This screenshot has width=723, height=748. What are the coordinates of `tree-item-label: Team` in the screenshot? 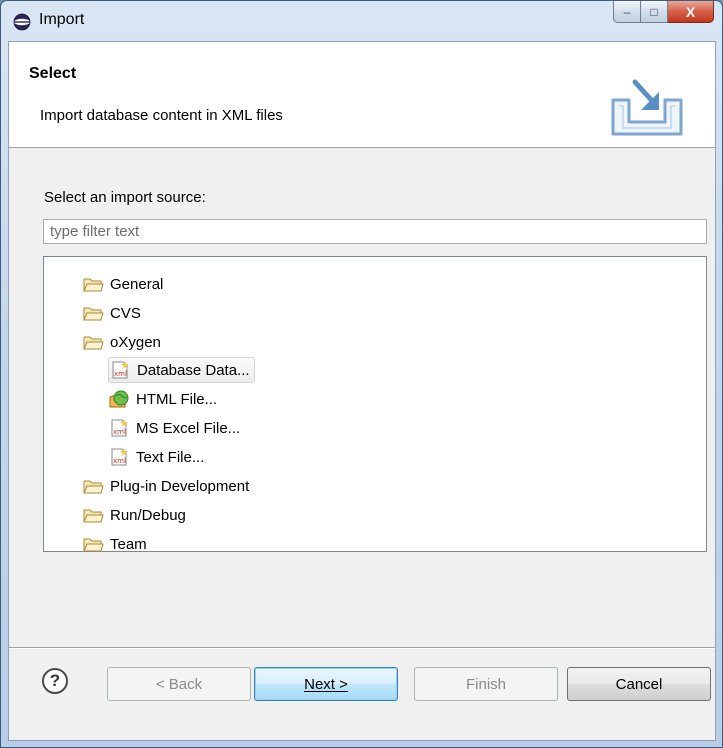 It's located at (128, 544).